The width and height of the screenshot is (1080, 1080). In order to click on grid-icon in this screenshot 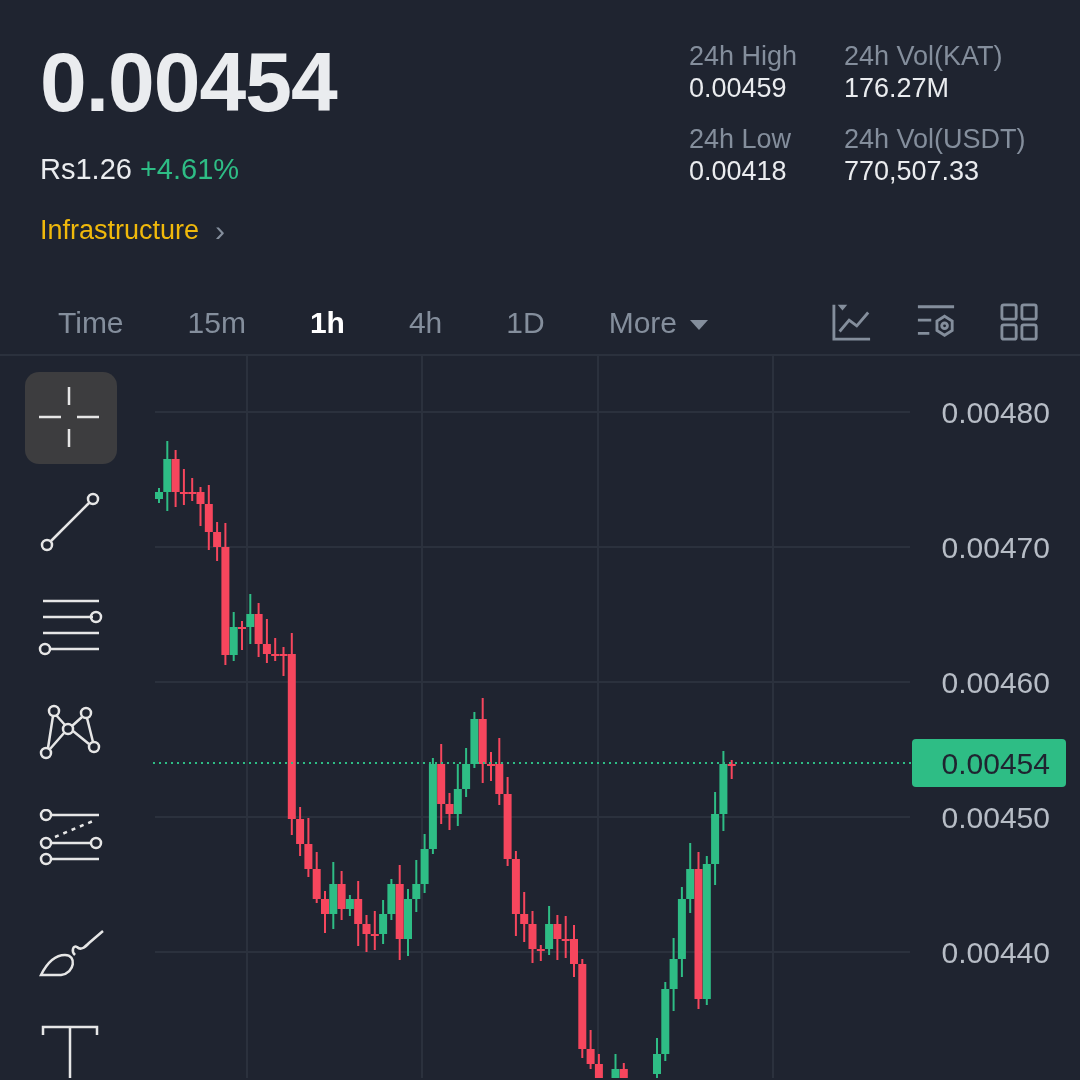, I will do `click(1020, 322)`.